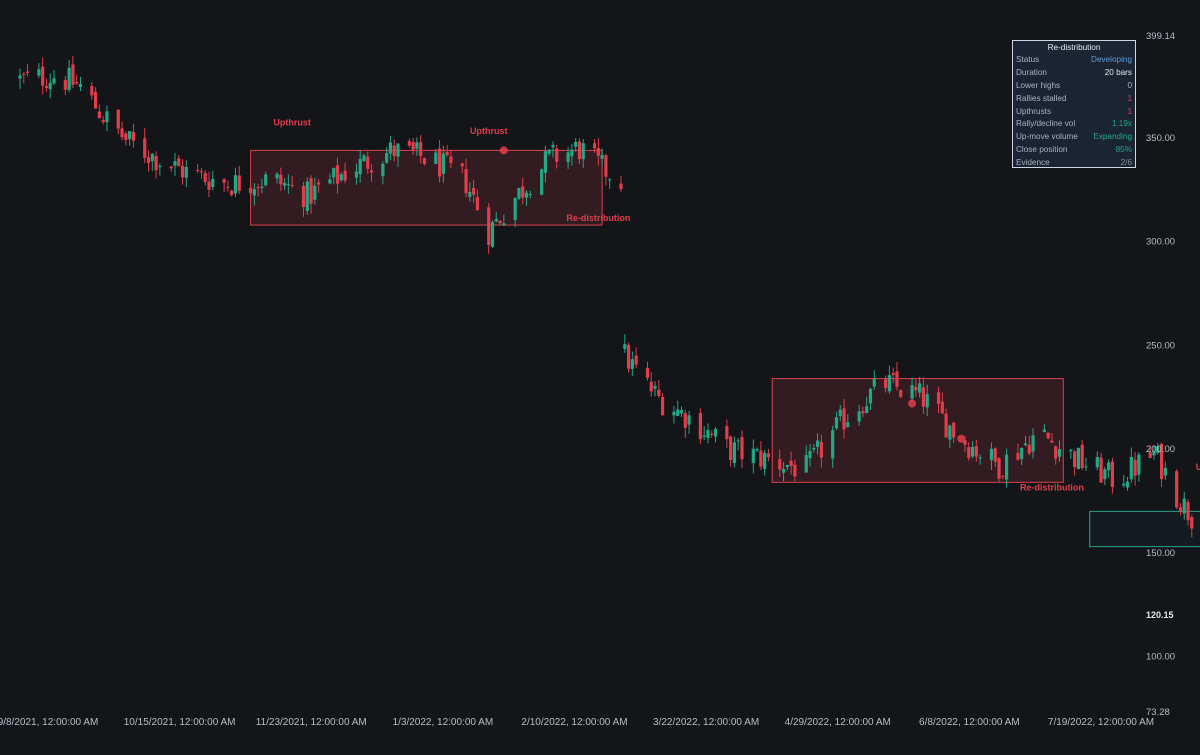 The height and width of the screenshot is (755, 1200). What do you see at coordinates (1042, 150) in the screenshot?
I see `info-row-label: Close position` at bounding box center [1042, 150].